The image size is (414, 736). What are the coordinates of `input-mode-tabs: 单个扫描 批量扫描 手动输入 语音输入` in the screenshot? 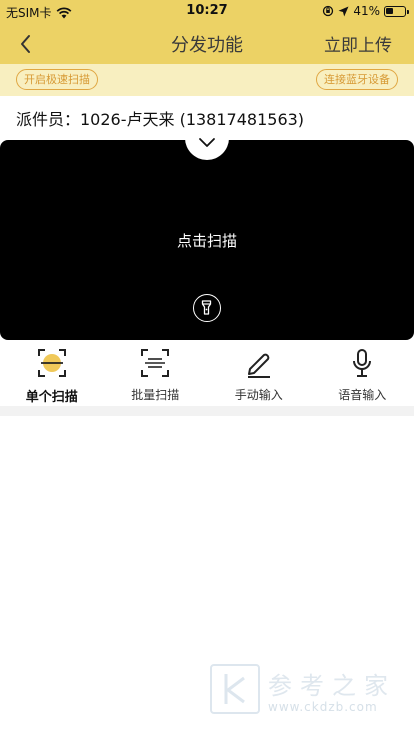 It's located at (207, 374).